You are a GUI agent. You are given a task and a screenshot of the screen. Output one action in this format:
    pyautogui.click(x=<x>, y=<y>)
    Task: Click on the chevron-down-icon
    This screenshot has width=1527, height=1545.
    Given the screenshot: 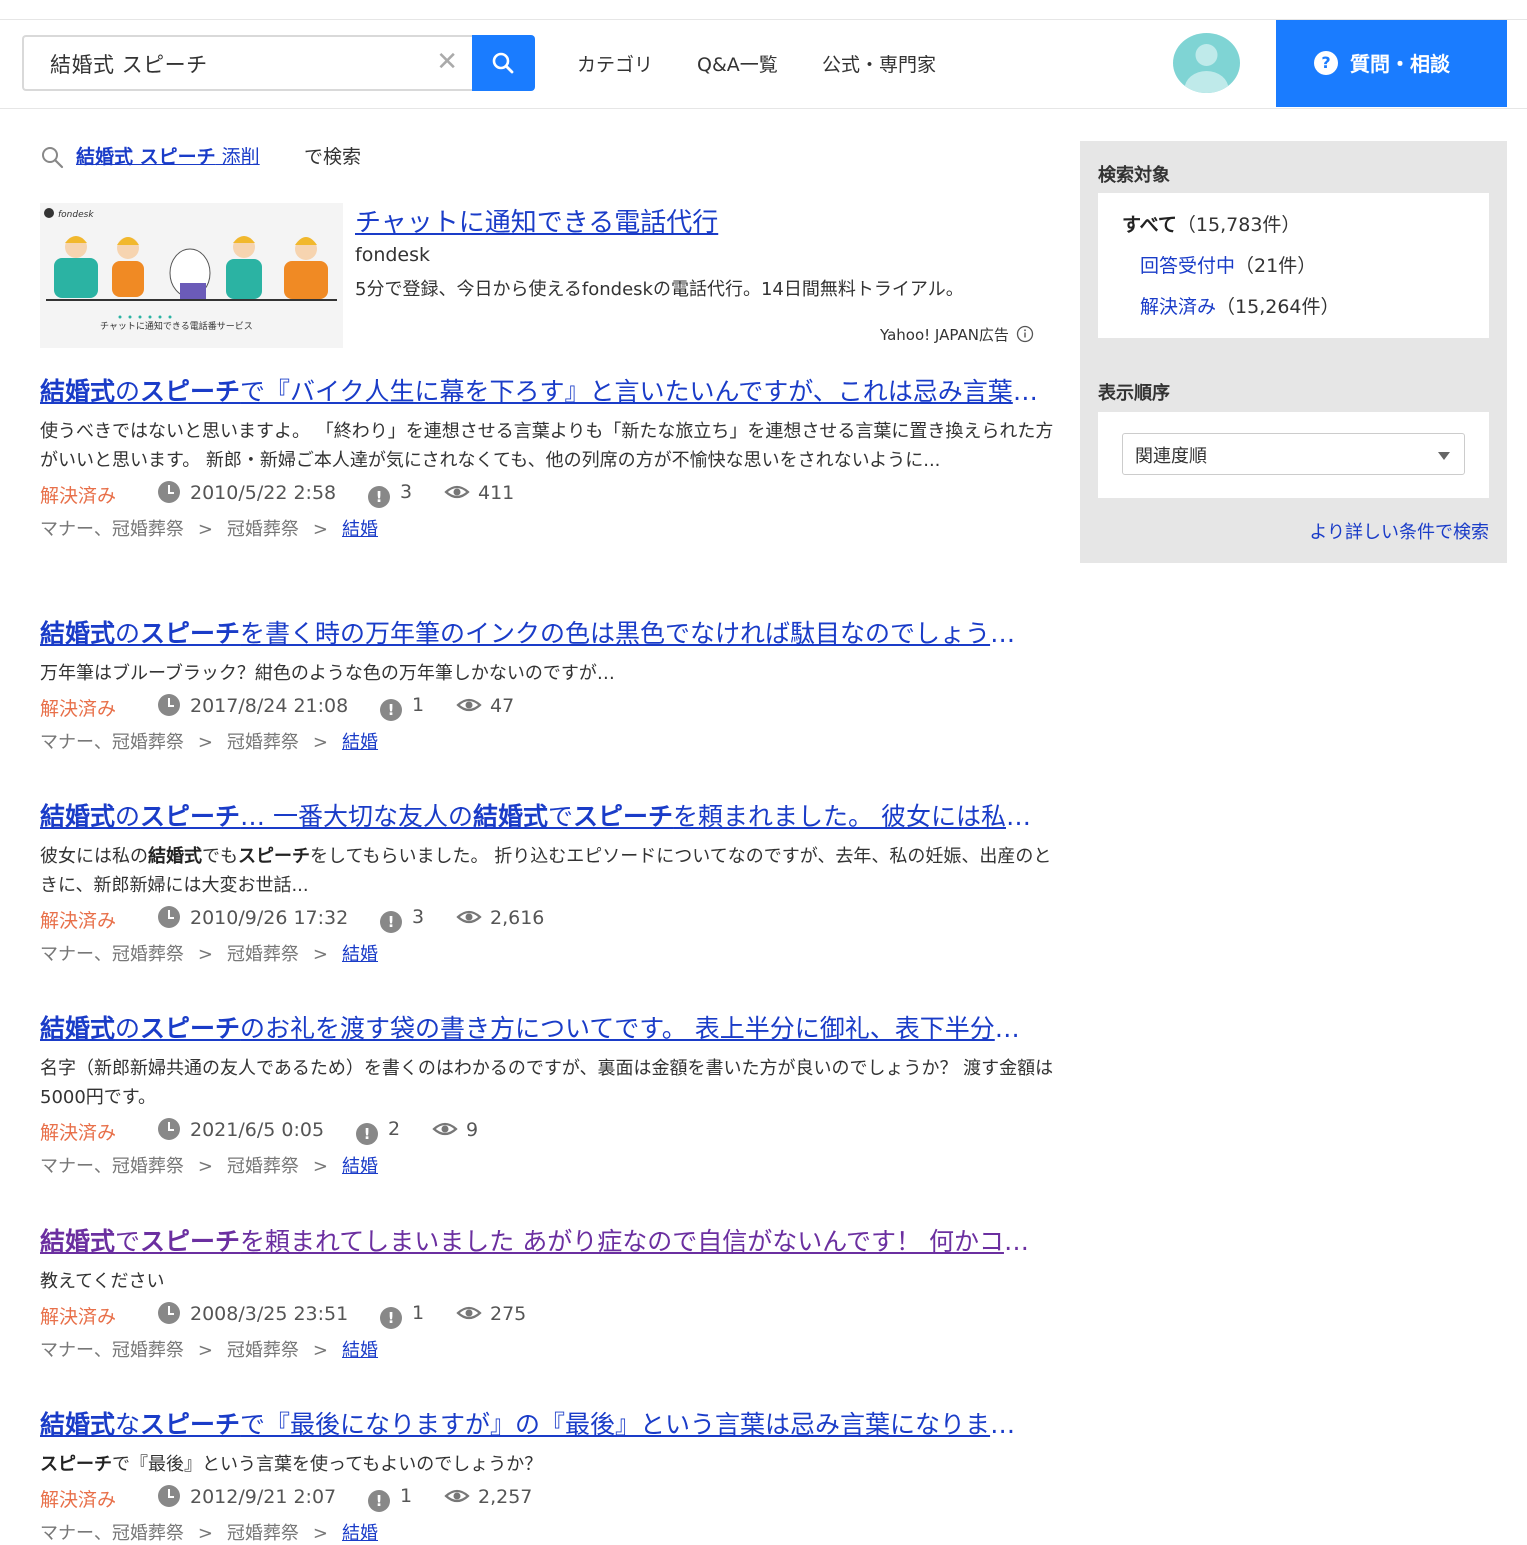 What is the action you would take?
    pyautogui.click(x=1444, y=456)
    